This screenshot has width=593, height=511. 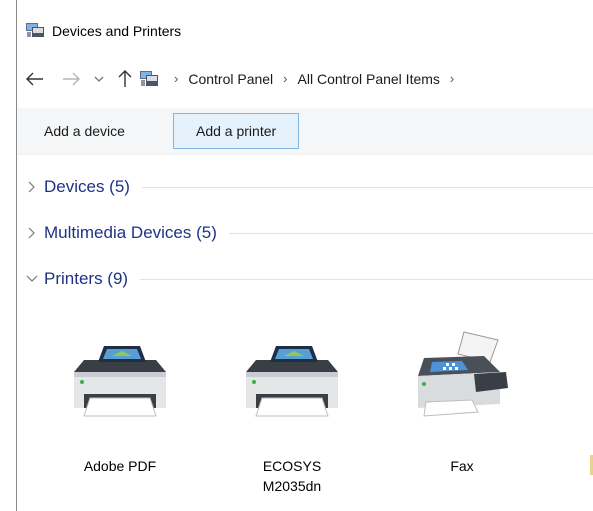 What do you see at coordinates (369, 79) in the screenshot?
I see `breadcrumb-all-control-panel-items: All Control Panel Items` at bounding box center [369, 79].